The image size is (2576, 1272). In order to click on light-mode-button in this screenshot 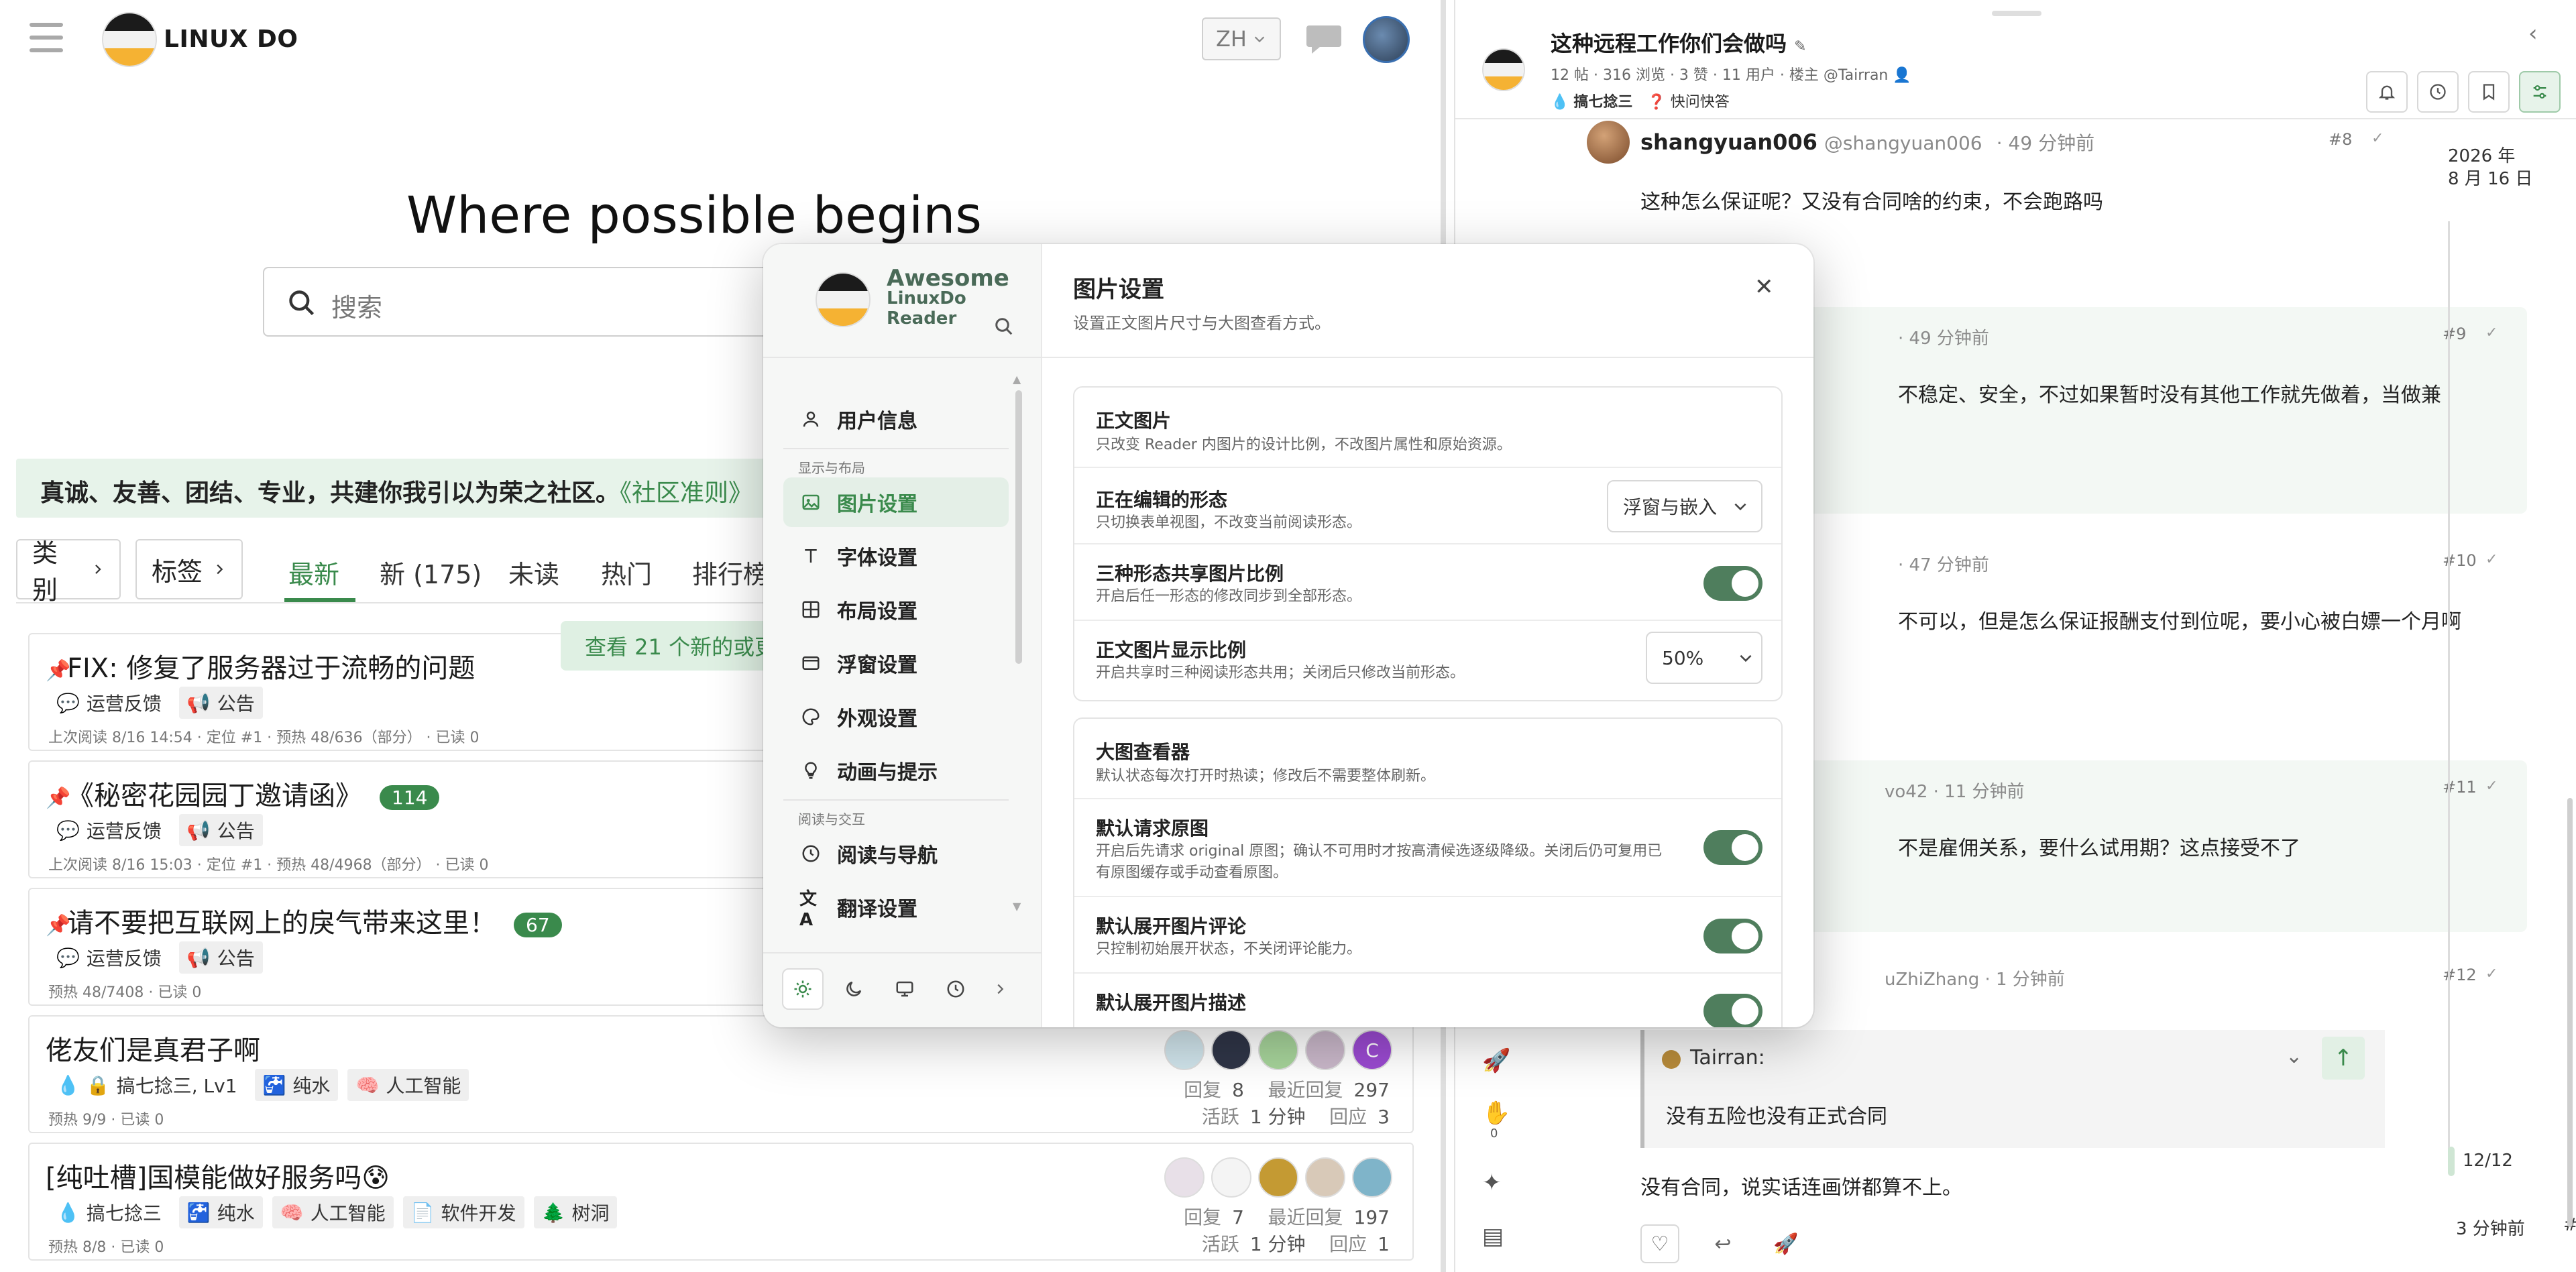, I will do `click(803, 989)`.